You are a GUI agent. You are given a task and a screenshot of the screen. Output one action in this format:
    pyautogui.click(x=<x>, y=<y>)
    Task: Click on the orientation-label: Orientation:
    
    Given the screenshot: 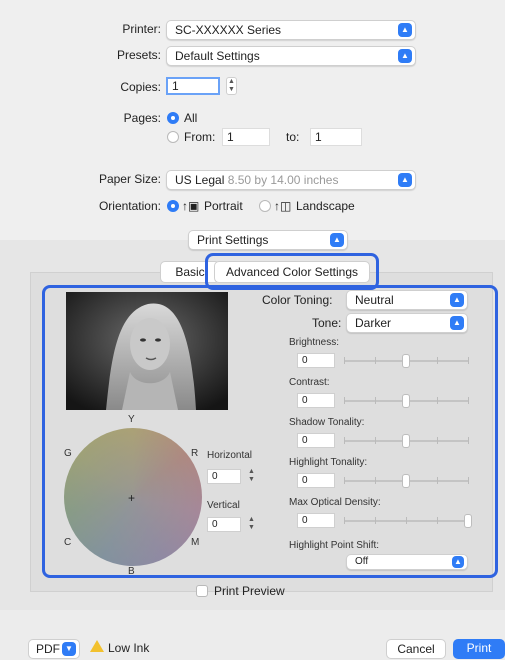 What is the action you would take?
    pyautogui.click(x=129, y=206)
    